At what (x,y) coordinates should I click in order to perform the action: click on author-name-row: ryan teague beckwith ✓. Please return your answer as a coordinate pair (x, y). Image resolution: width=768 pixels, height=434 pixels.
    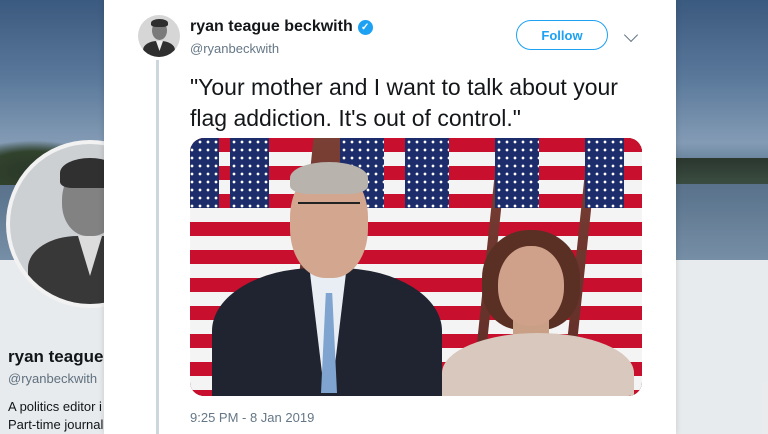
    Looking at the image, I should click on (281, 27).